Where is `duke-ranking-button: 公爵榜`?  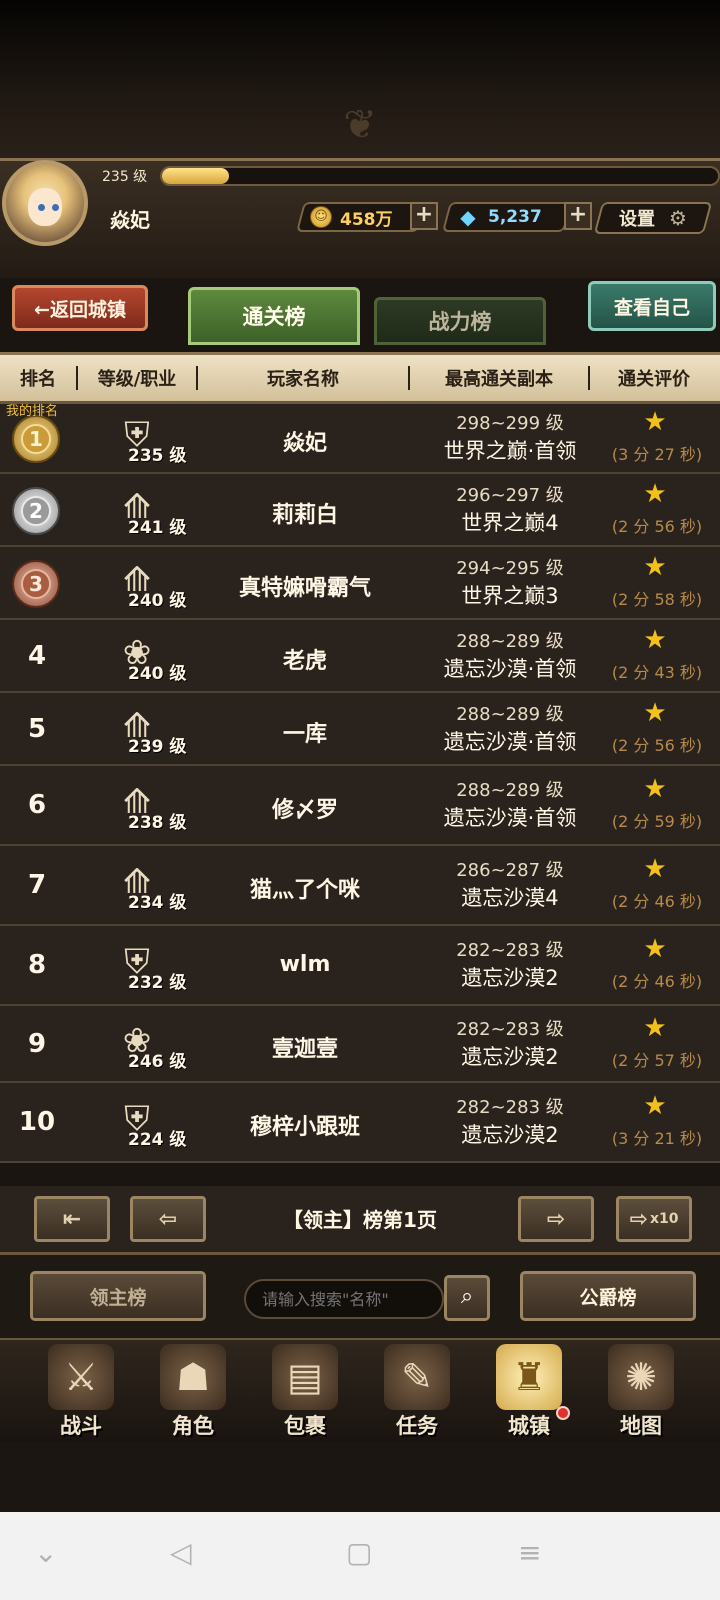
duke-ranking-button: 公爵榜 is located at coordinates (608, 1296).